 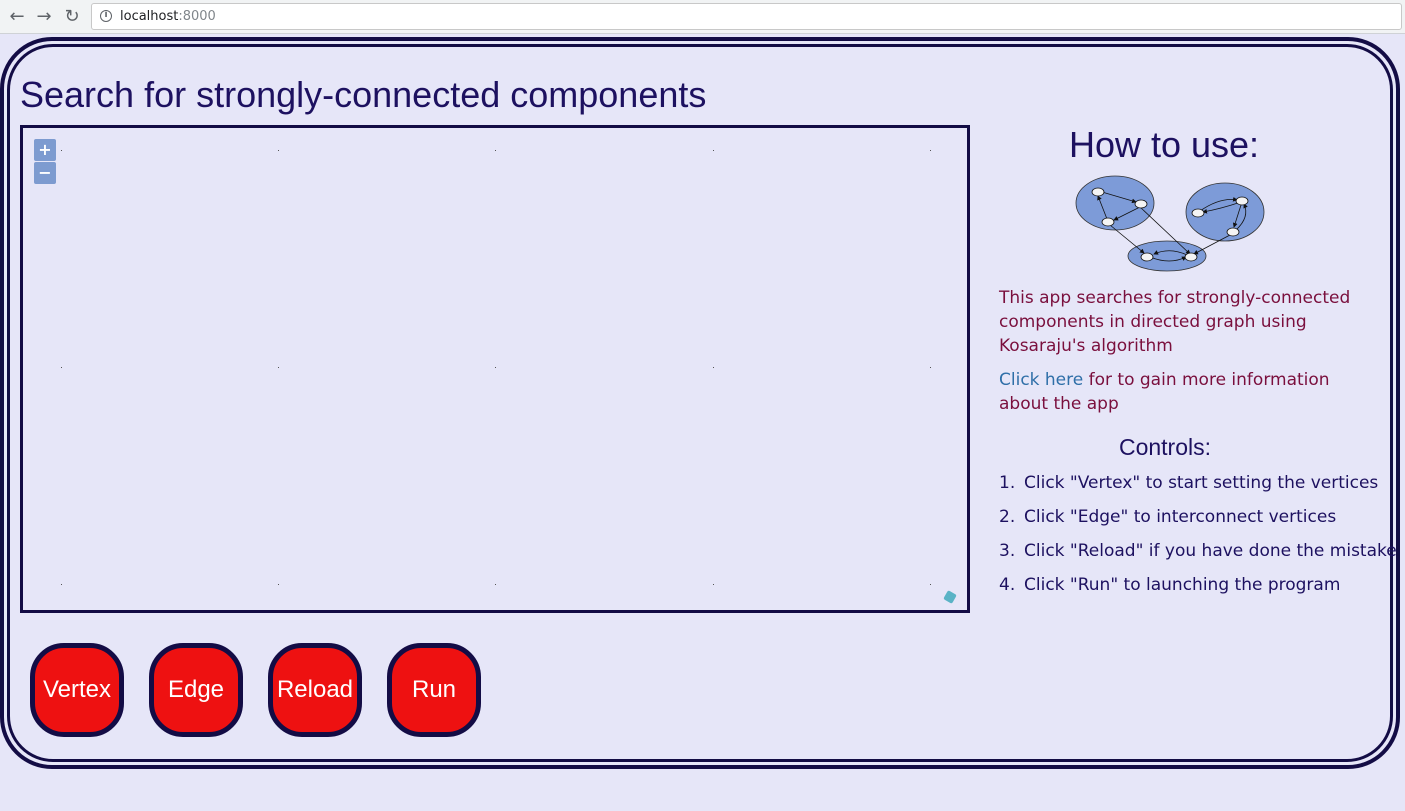 I want to click on zoom-in-button: +, so click(x=45, y=150).